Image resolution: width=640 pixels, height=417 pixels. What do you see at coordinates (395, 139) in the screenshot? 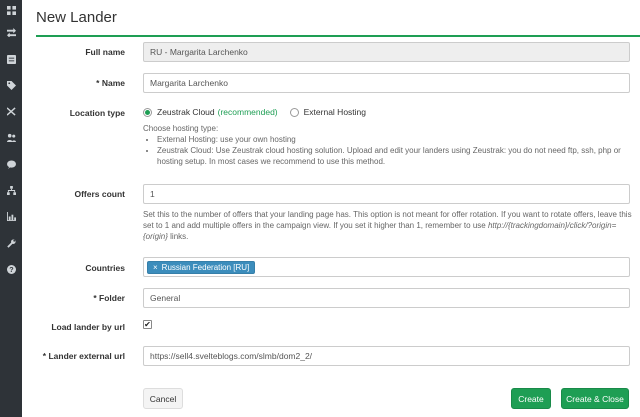
I see `location-help-item: External Hosting: use your own hosting` at bounding box center [395, 139].